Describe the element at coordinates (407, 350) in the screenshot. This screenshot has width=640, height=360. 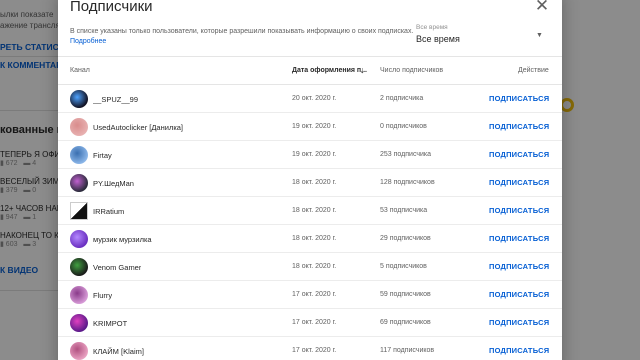
I see `subscriber-count: 117 подписчиков` at that location.